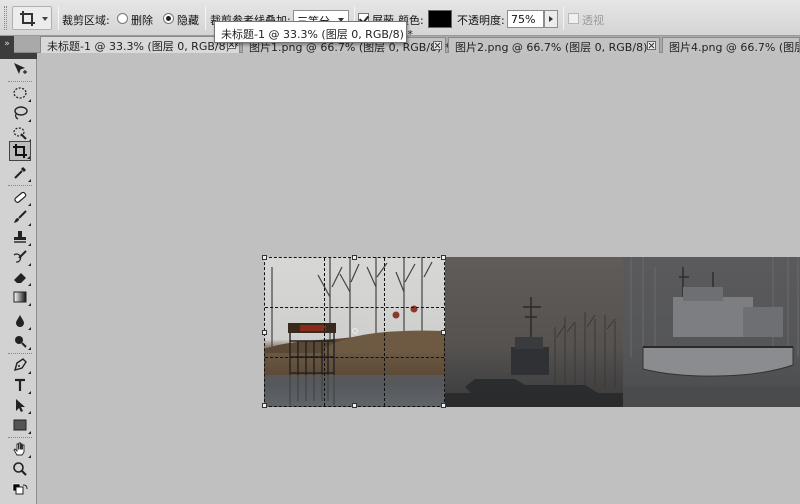 Image resolution: width=800 pixels, height=504 pixels. I want to click on panel-collapse-icon: », so click(7, 44).